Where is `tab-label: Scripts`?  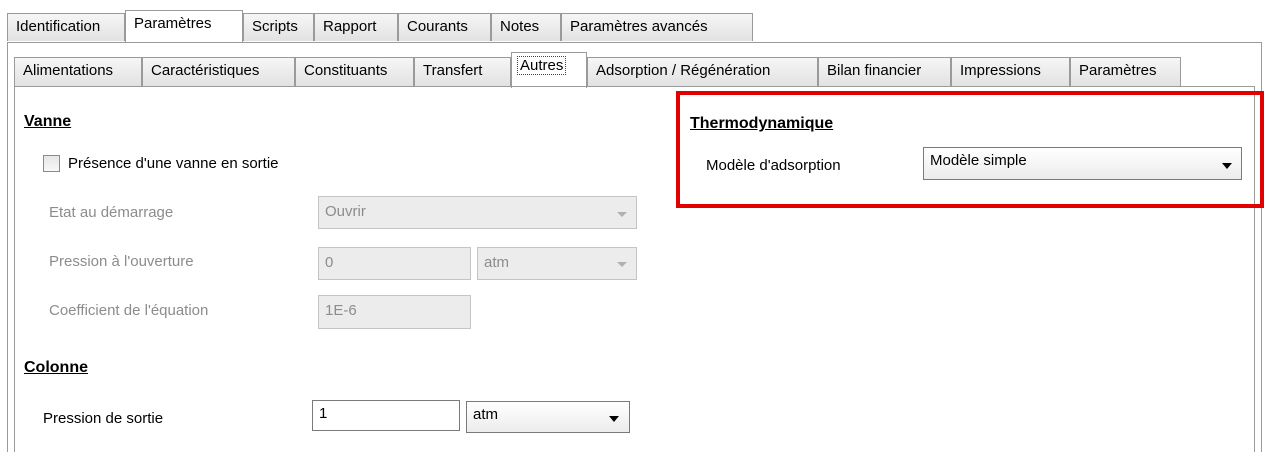 tab-label: Scripts is located at coordinates (275, 26).